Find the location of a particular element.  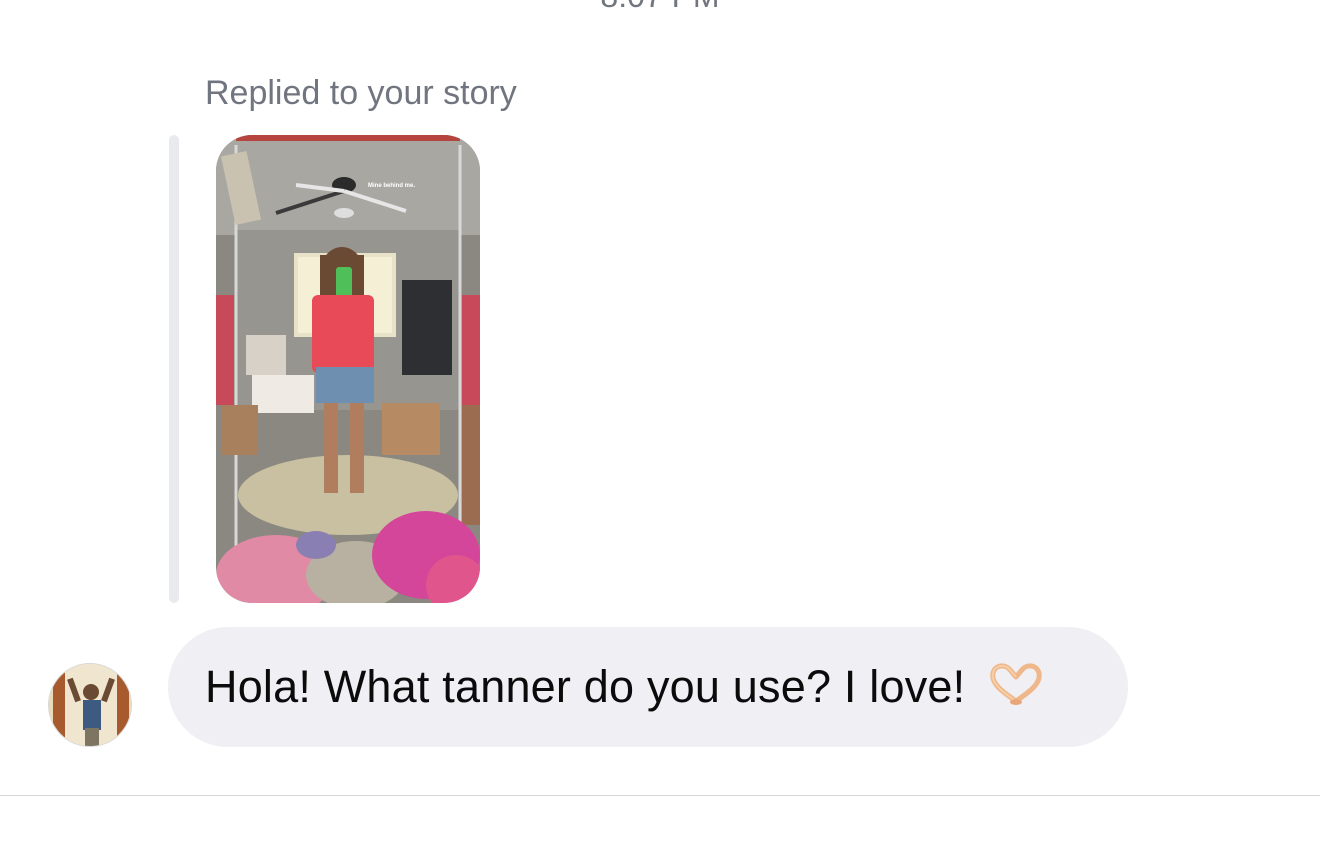

story-overlay-text: Mine behind me. is located at coordinates (392, 186).